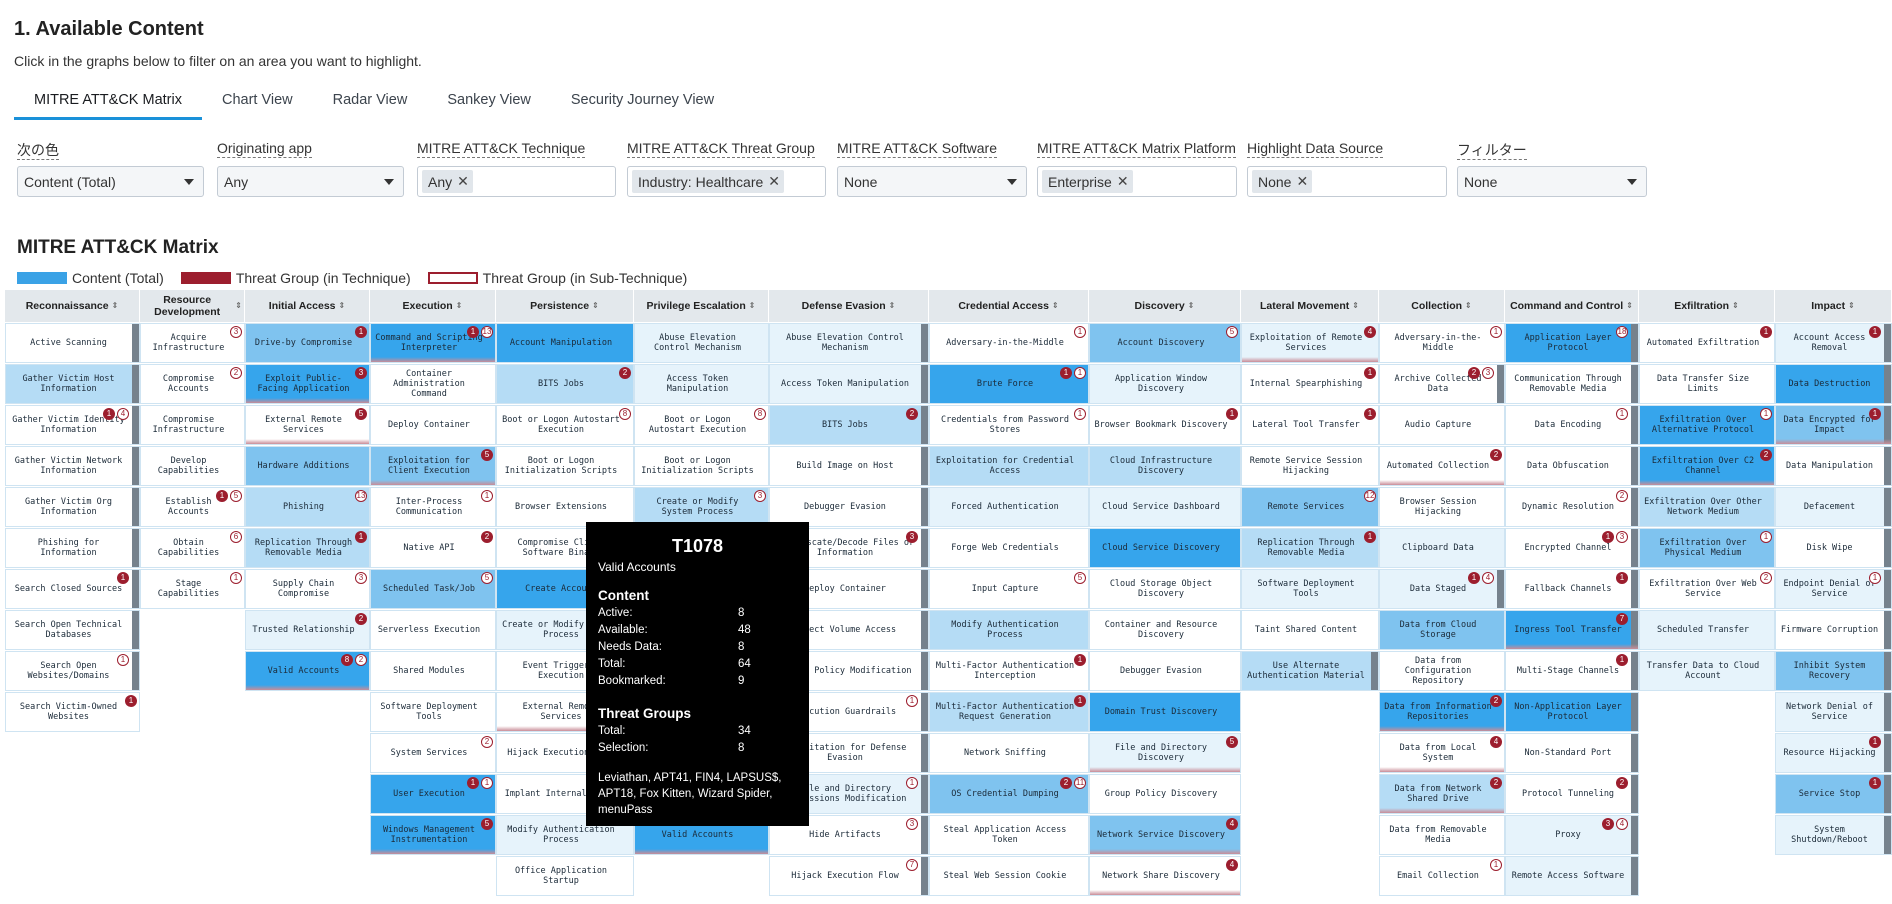 The image size is (1892, 904). What do you see at coordinates (1572, 712) in the screenshot?
I see `technique-cell: Non-Application Layer Protocol` at bounding box center [1572, 712].